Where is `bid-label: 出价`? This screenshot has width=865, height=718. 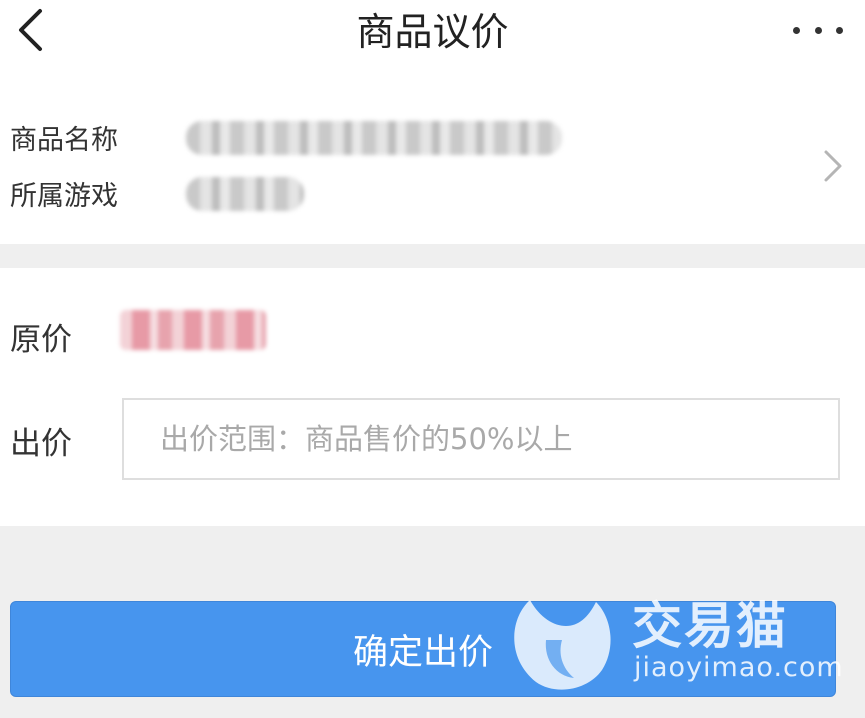 bid-label: 出价 is located at coordinates (41, 444).